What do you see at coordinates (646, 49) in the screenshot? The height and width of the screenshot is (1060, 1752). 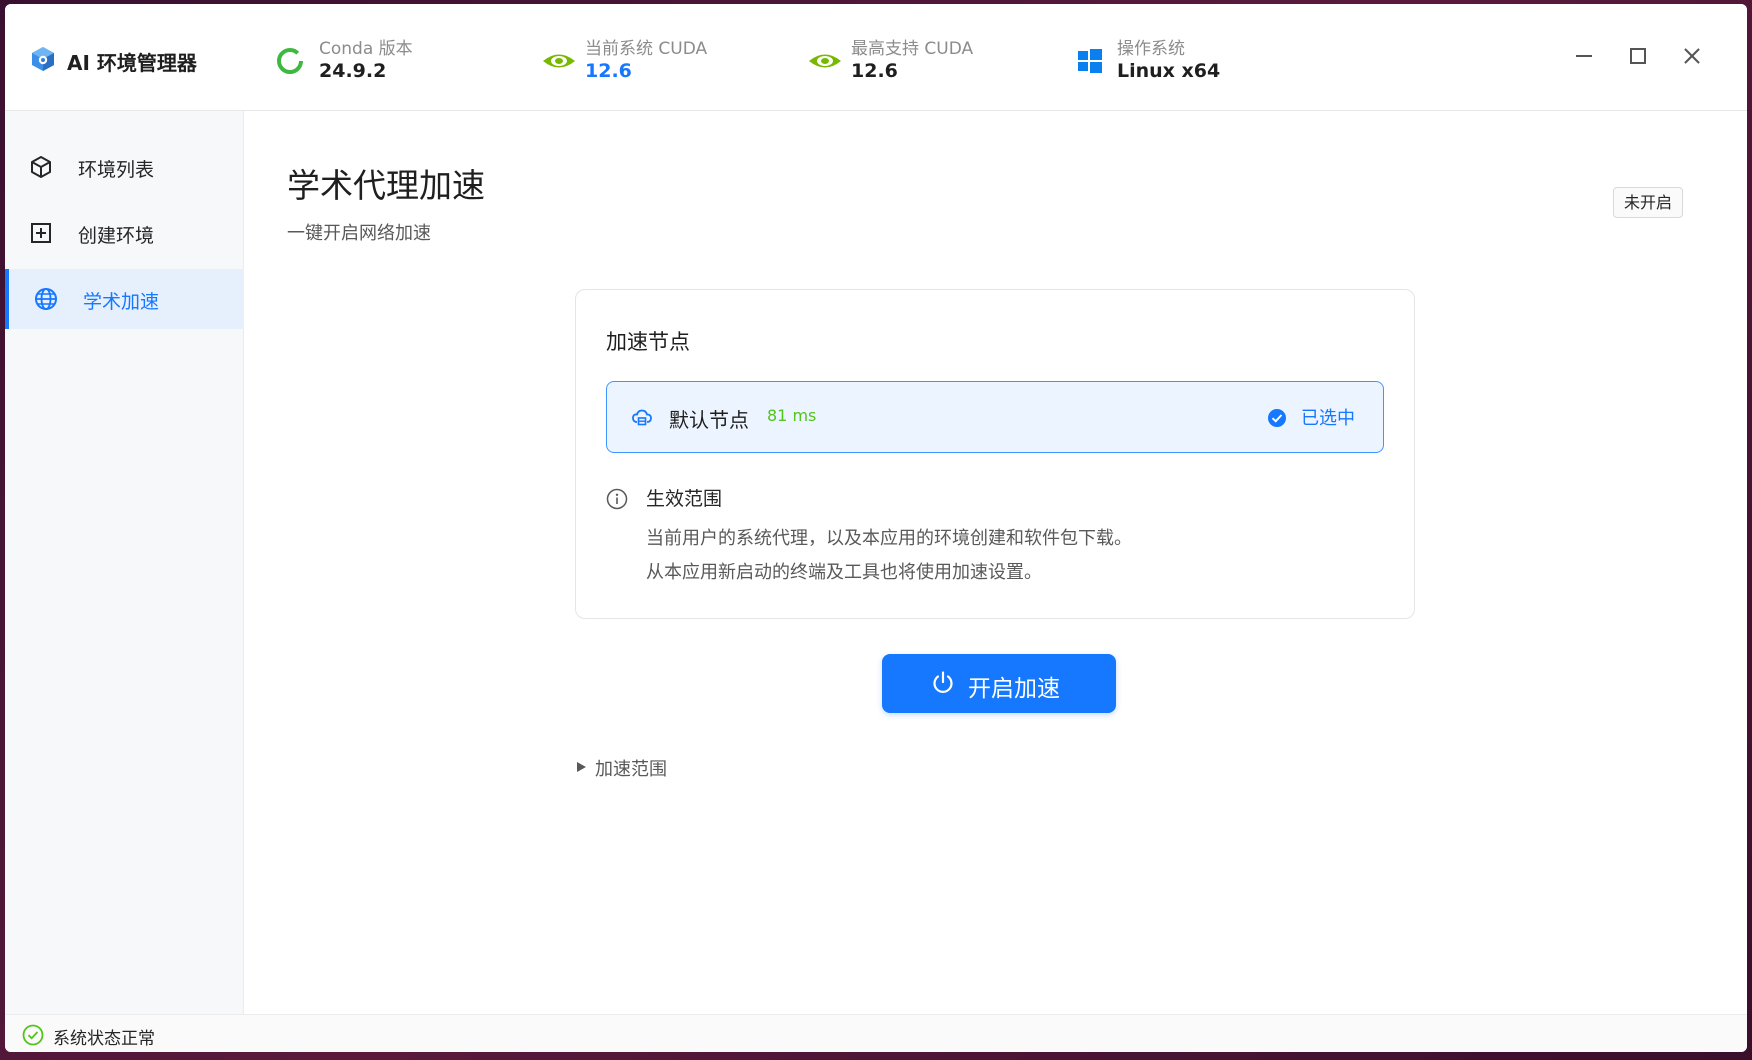 I see `current-cuda-label: 当前系统 CUDA` at bounding box center [646, 49].